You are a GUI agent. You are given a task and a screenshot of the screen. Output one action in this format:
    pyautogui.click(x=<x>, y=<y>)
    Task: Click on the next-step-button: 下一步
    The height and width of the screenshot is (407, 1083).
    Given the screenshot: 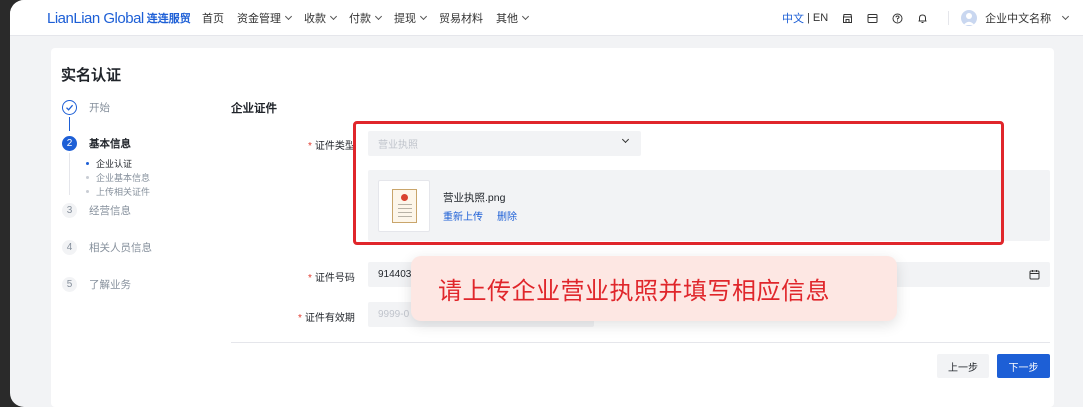 What is the action you would take?
    pyautogui.click(x=1023, y=366)
    